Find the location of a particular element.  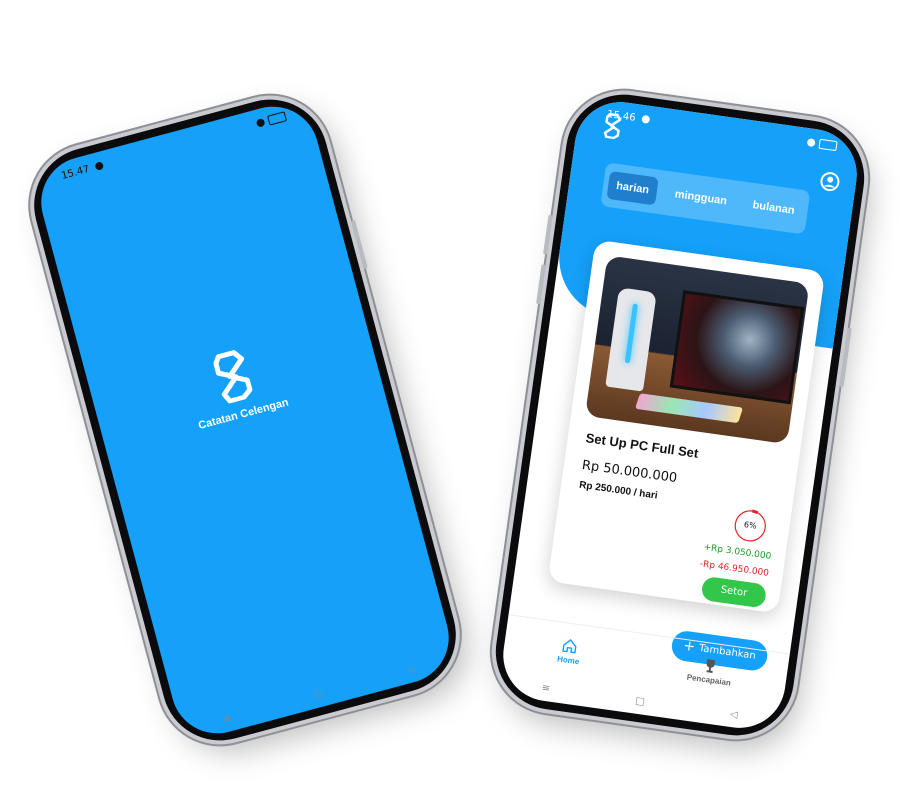

nav-home-label: Home is located at coordinates (568, 659).